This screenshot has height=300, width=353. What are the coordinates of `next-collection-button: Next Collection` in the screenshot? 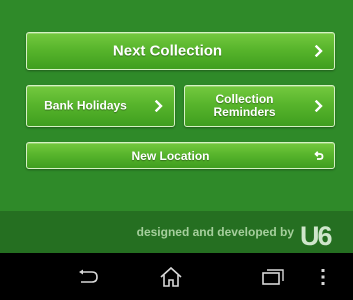 It's located at (180, 51).